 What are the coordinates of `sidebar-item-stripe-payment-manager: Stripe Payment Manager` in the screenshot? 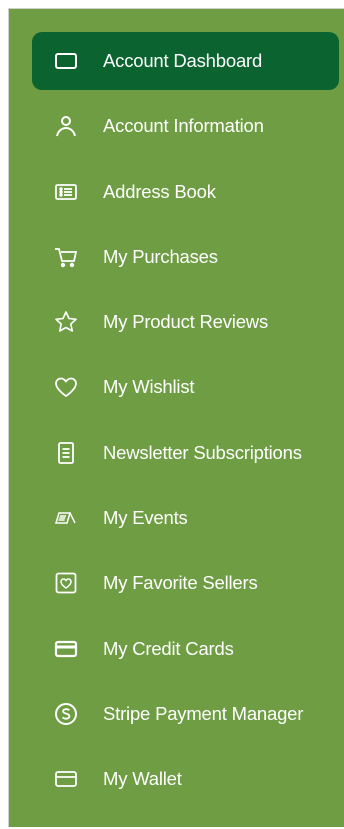 It's located at (185, 714).